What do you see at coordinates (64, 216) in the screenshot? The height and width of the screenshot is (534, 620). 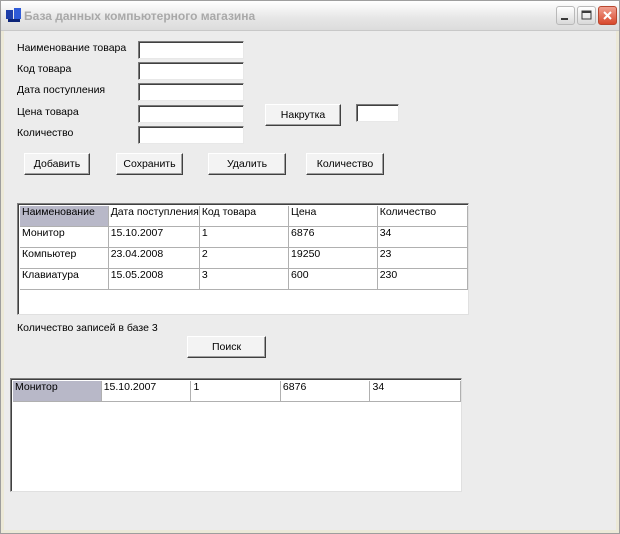 I see `column-header: Наименование` at bounding box center [64, 216].